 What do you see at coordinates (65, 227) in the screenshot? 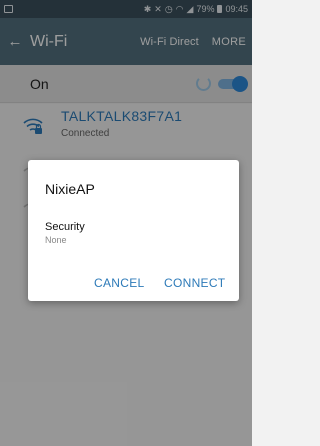
I see `security-label: Security` at bounding box center [65, 227].